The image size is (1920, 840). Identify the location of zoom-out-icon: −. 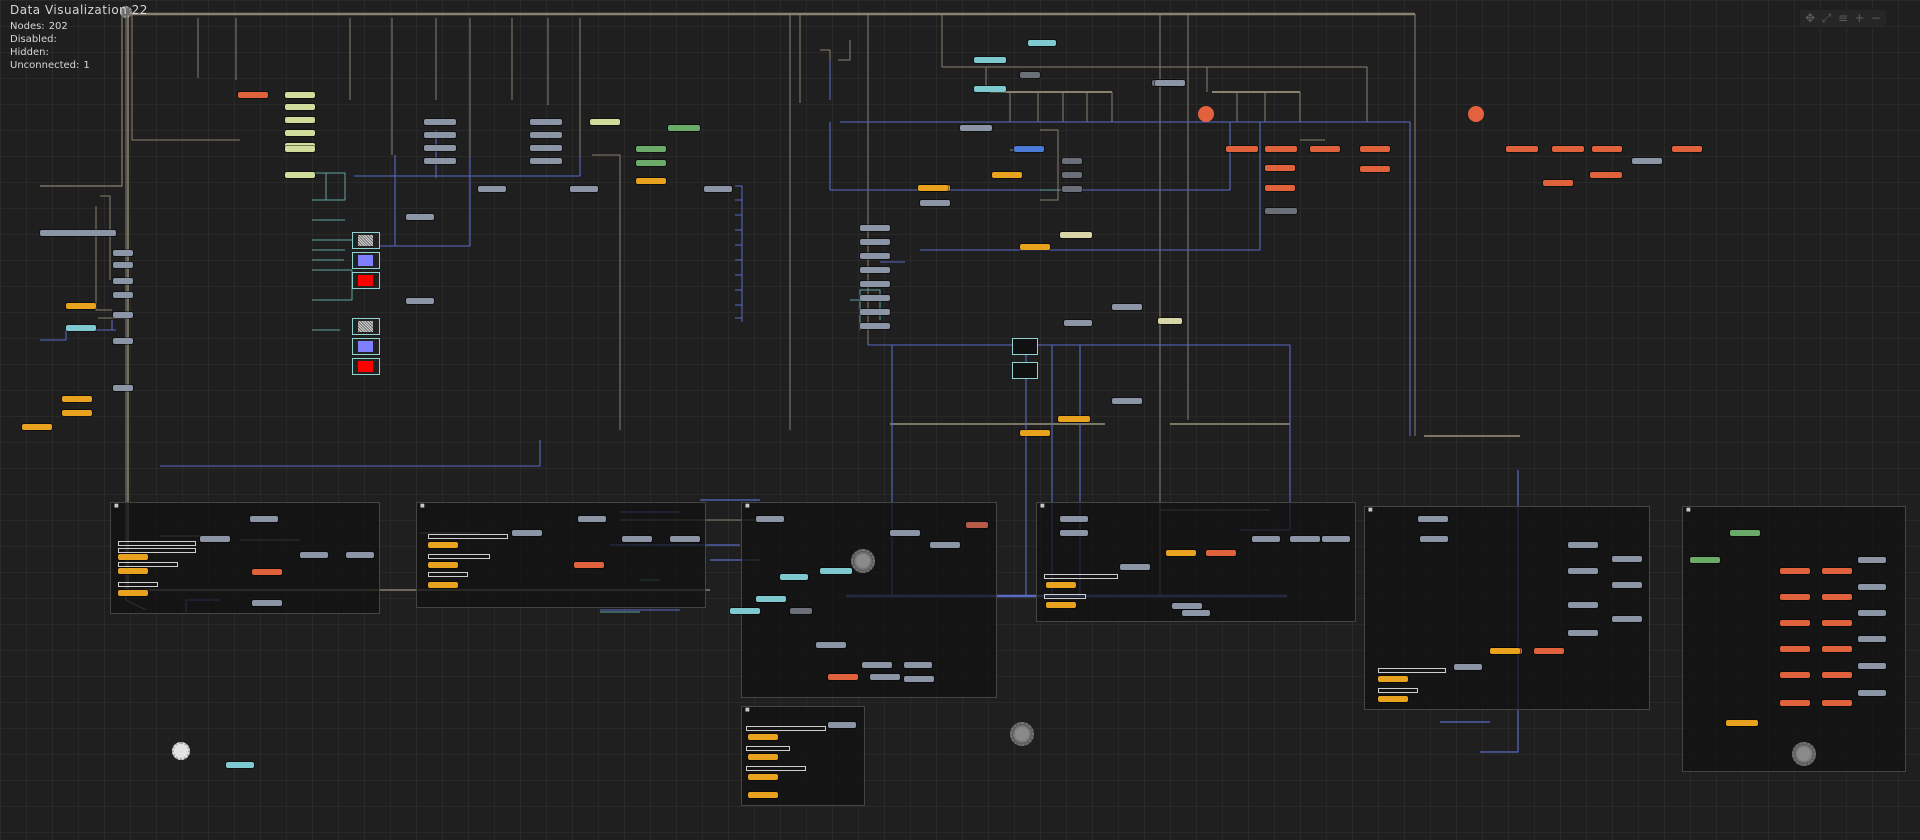
(1876, 18).